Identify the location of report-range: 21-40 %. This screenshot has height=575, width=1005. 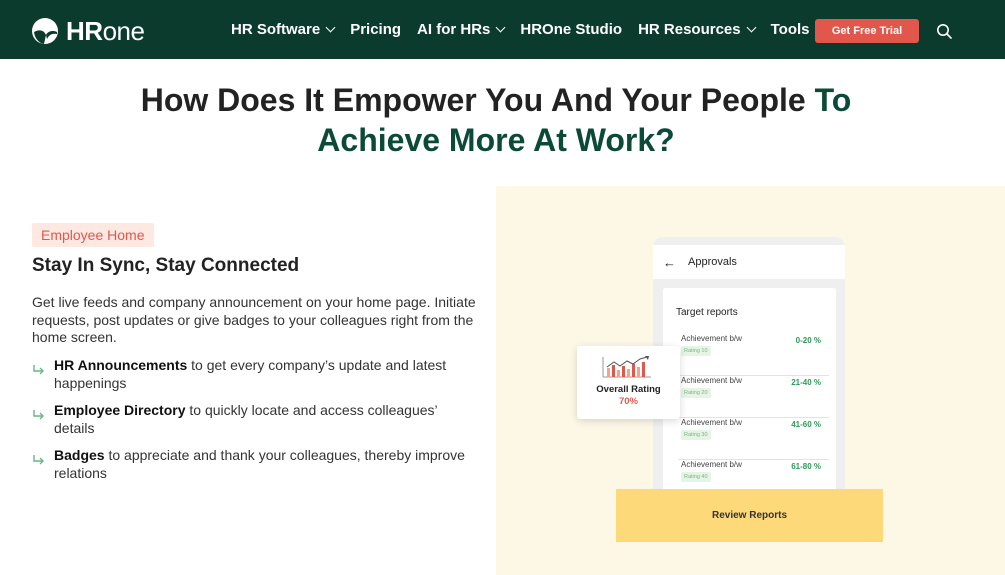
(806, 382).